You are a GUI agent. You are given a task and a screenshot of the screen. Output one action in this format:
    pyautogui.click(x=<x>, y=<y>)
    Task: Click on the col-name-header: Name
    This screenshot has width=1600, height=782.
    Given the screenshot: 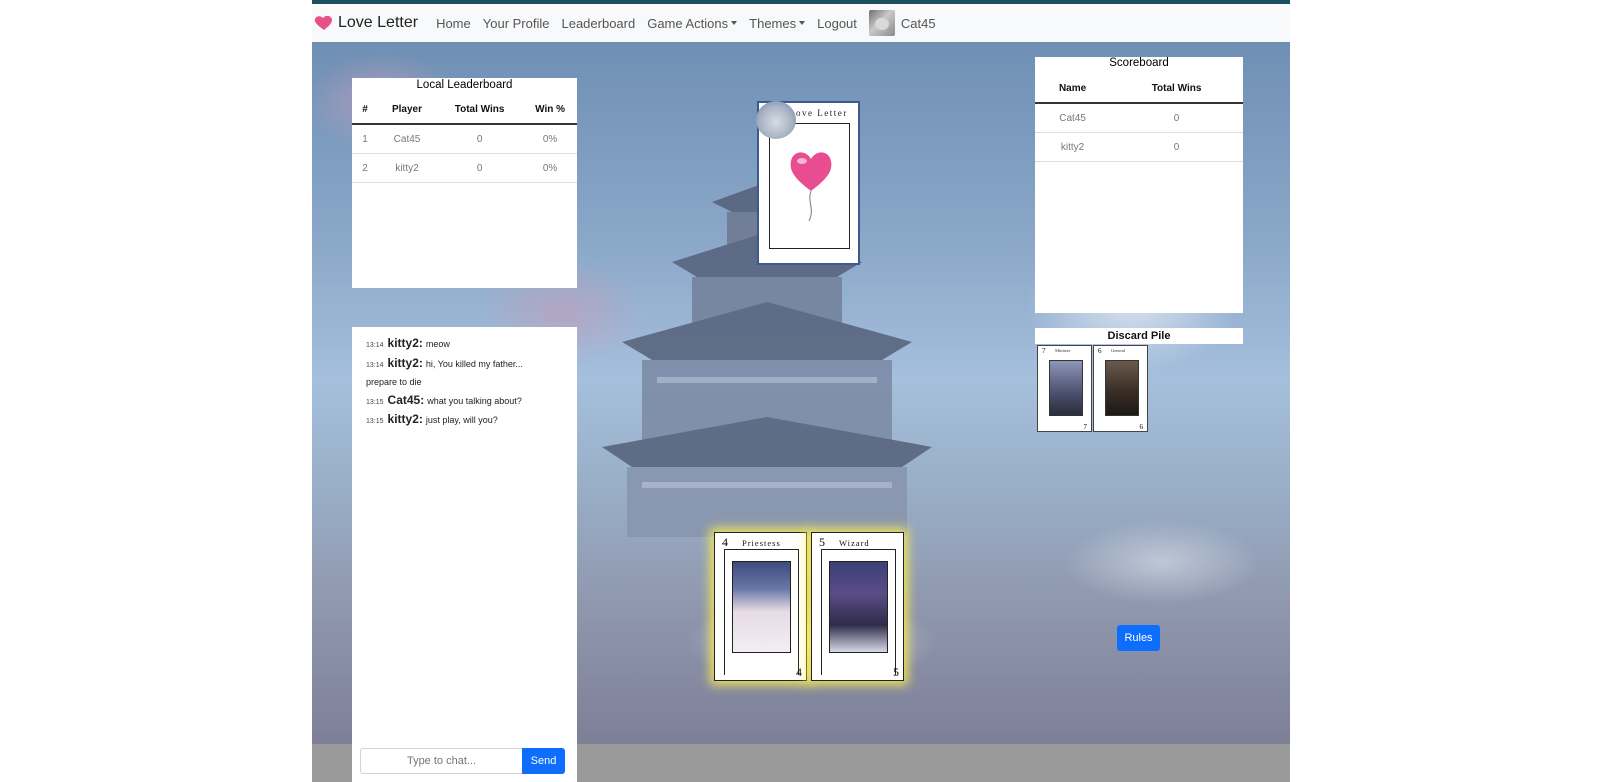 What is the action you would take?
    pyautogui.click(x=1073, y=89)
    